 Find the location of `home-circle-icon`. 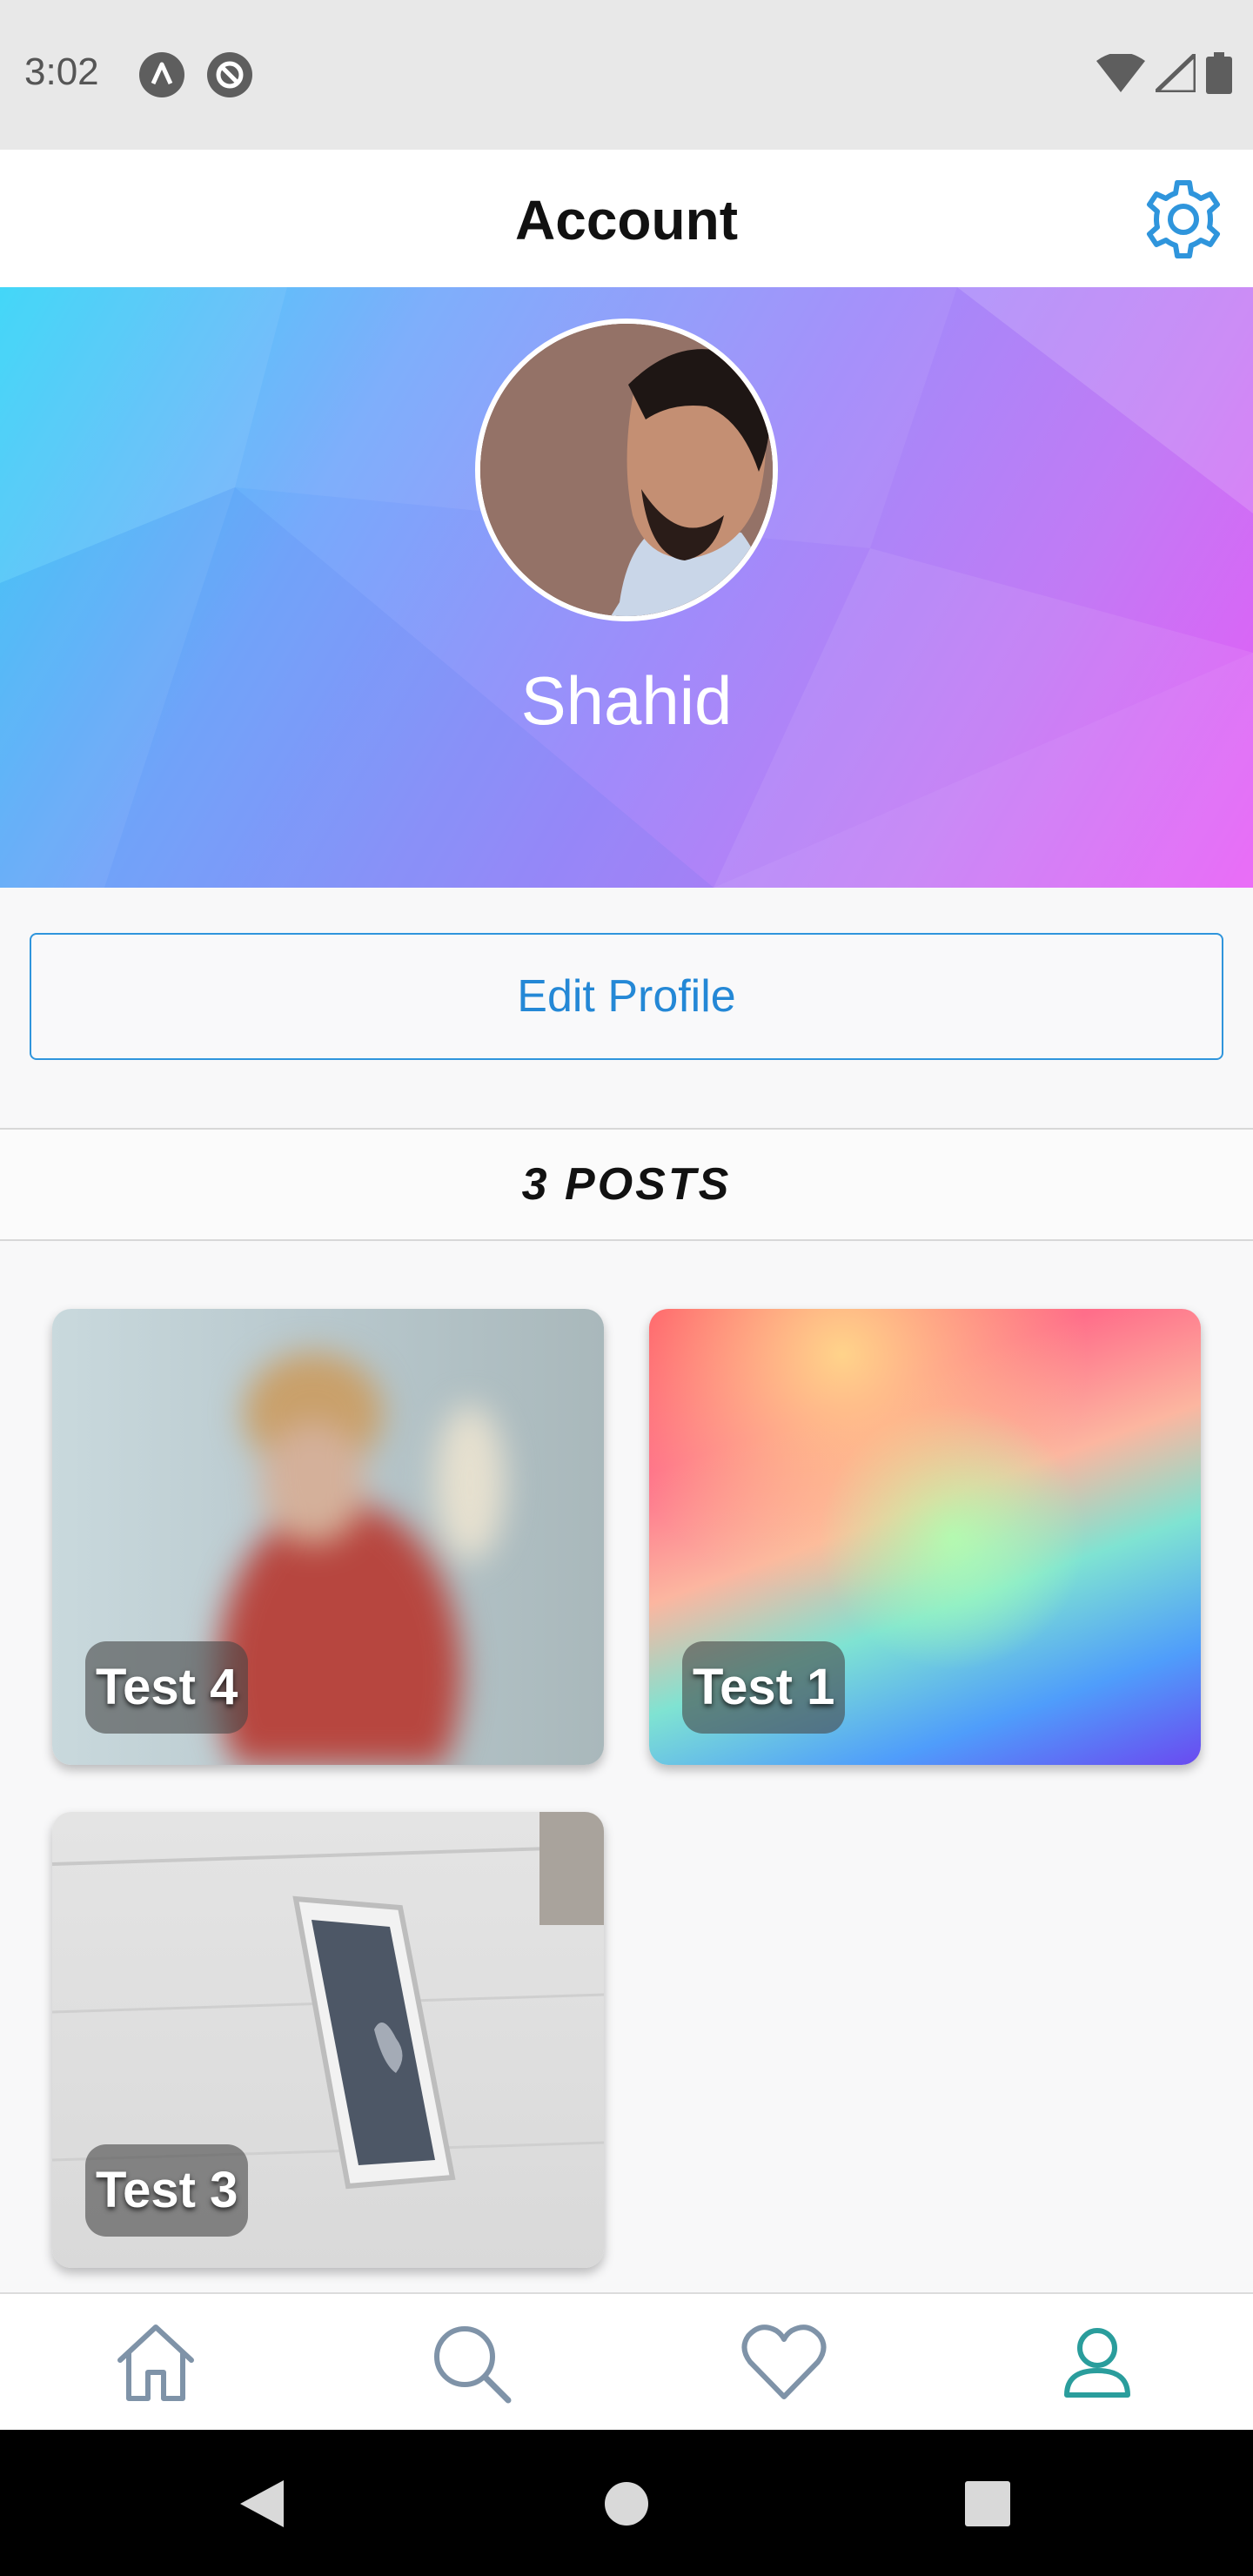

home-circle-icon is located at coordinates (626, 2504).